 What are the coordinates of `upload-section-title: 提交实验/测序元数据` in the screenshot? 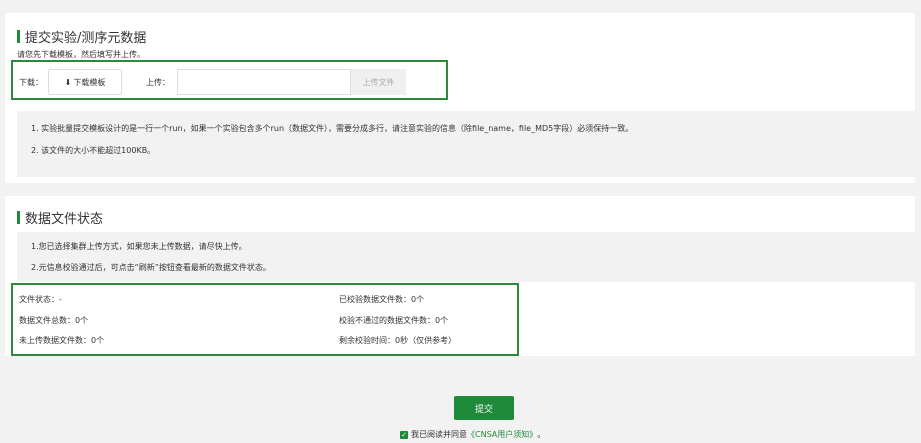 It's located at (81, 36).